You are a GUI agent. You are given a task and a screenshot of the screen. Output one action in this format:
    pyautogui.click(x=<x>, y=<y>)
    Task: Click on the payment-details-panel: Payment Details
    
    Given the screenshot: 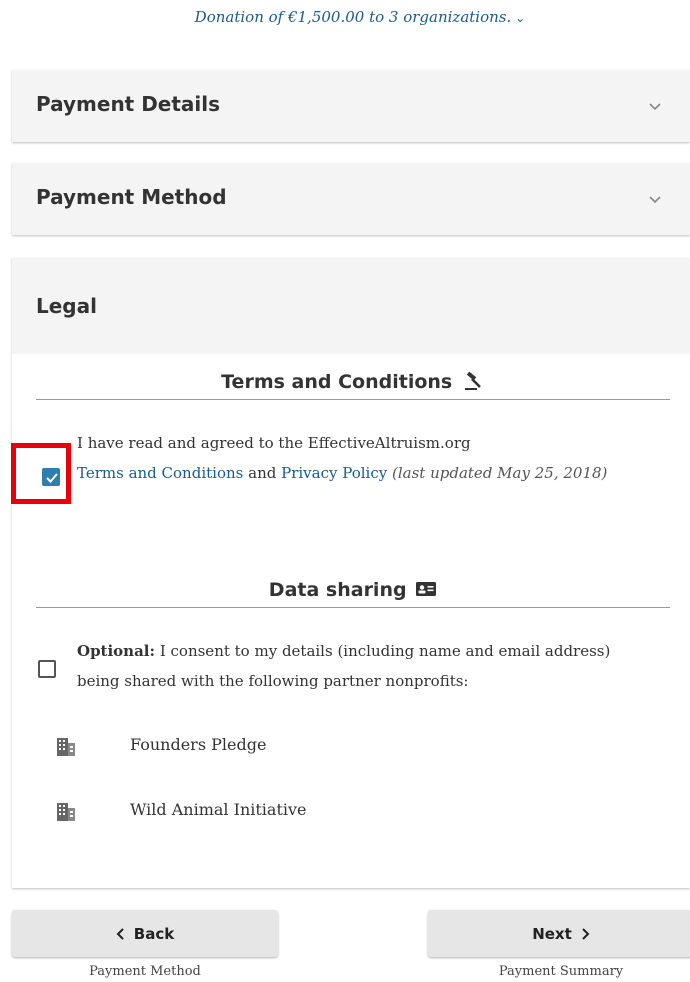 What is the action you would take?
    pyautogui.click(x=351, y=106)
    